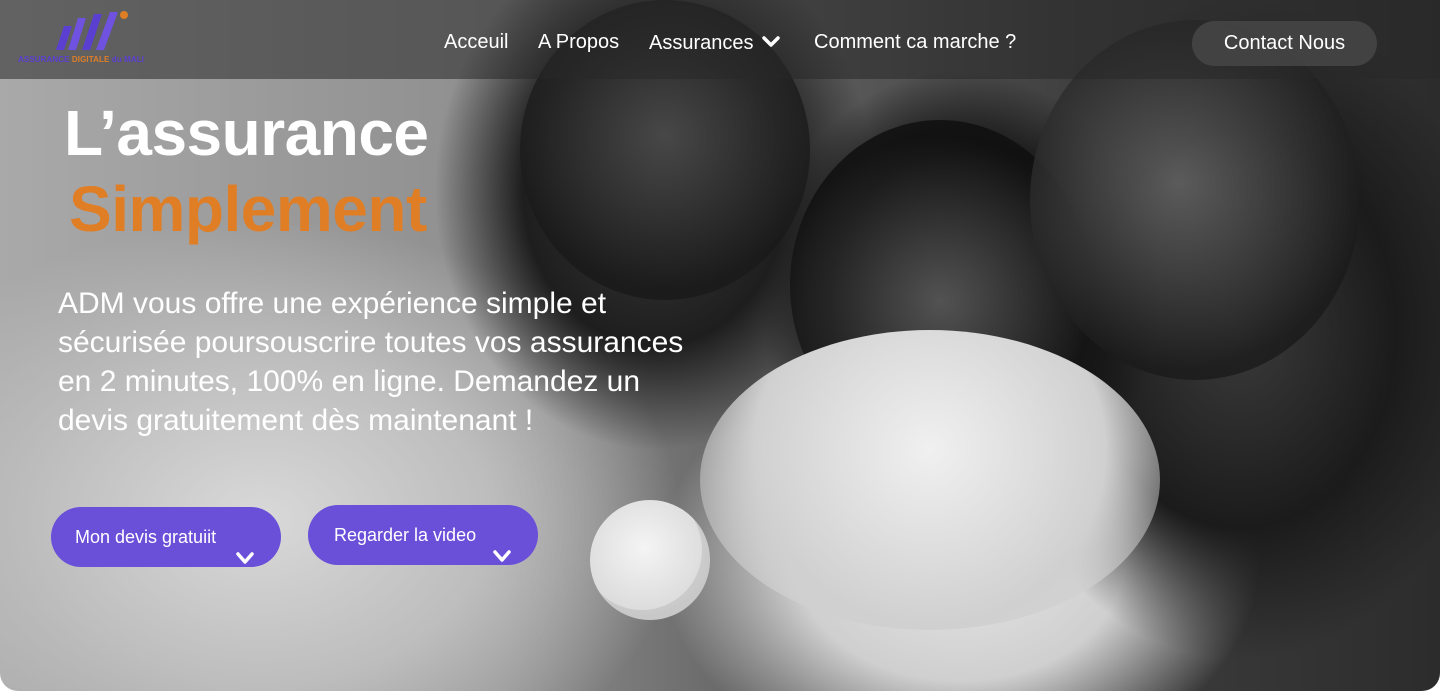  I want to click on baseball-image, so click(650, 560).